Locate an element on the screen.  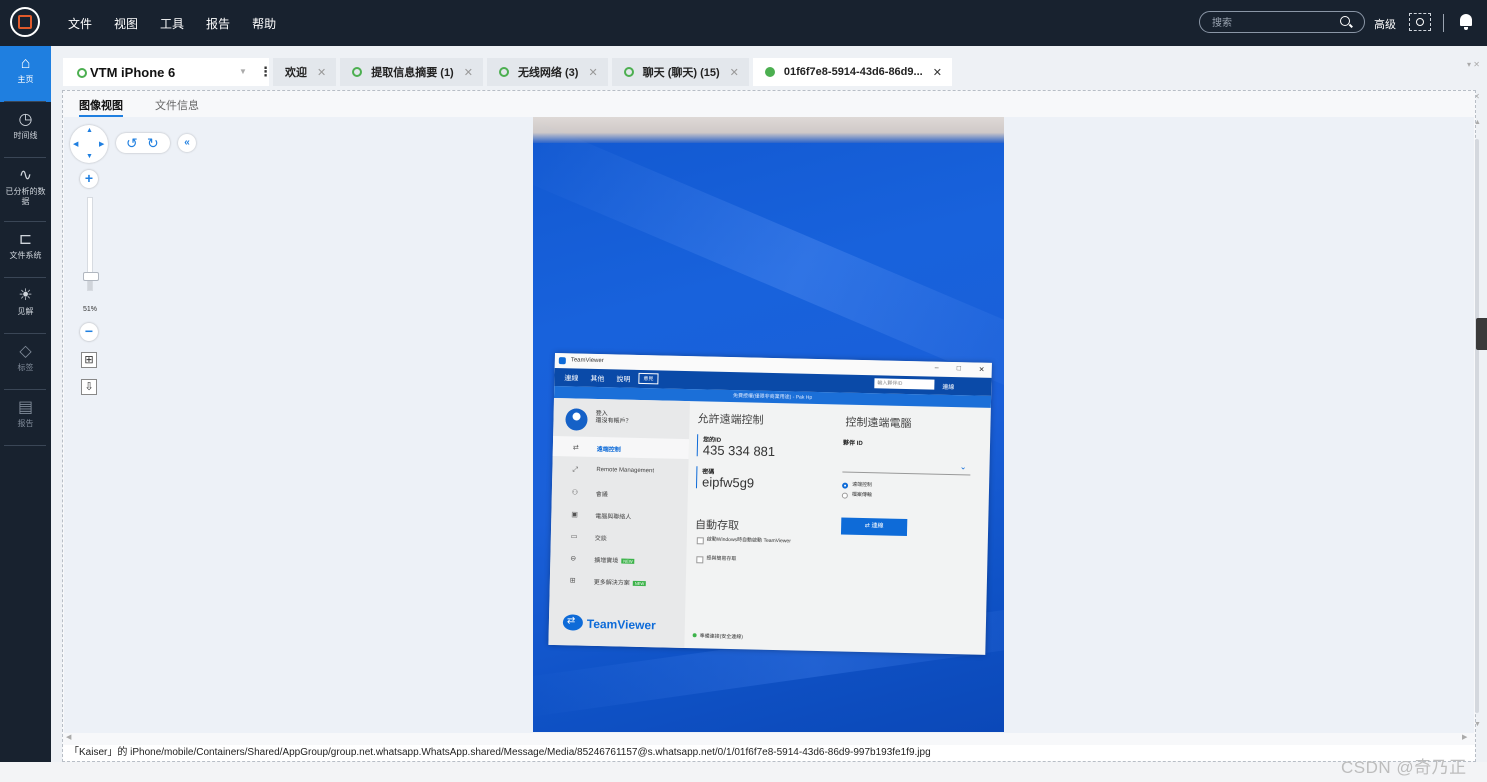
more-options-icon: ⋮ is located at coordinates (265, 72).